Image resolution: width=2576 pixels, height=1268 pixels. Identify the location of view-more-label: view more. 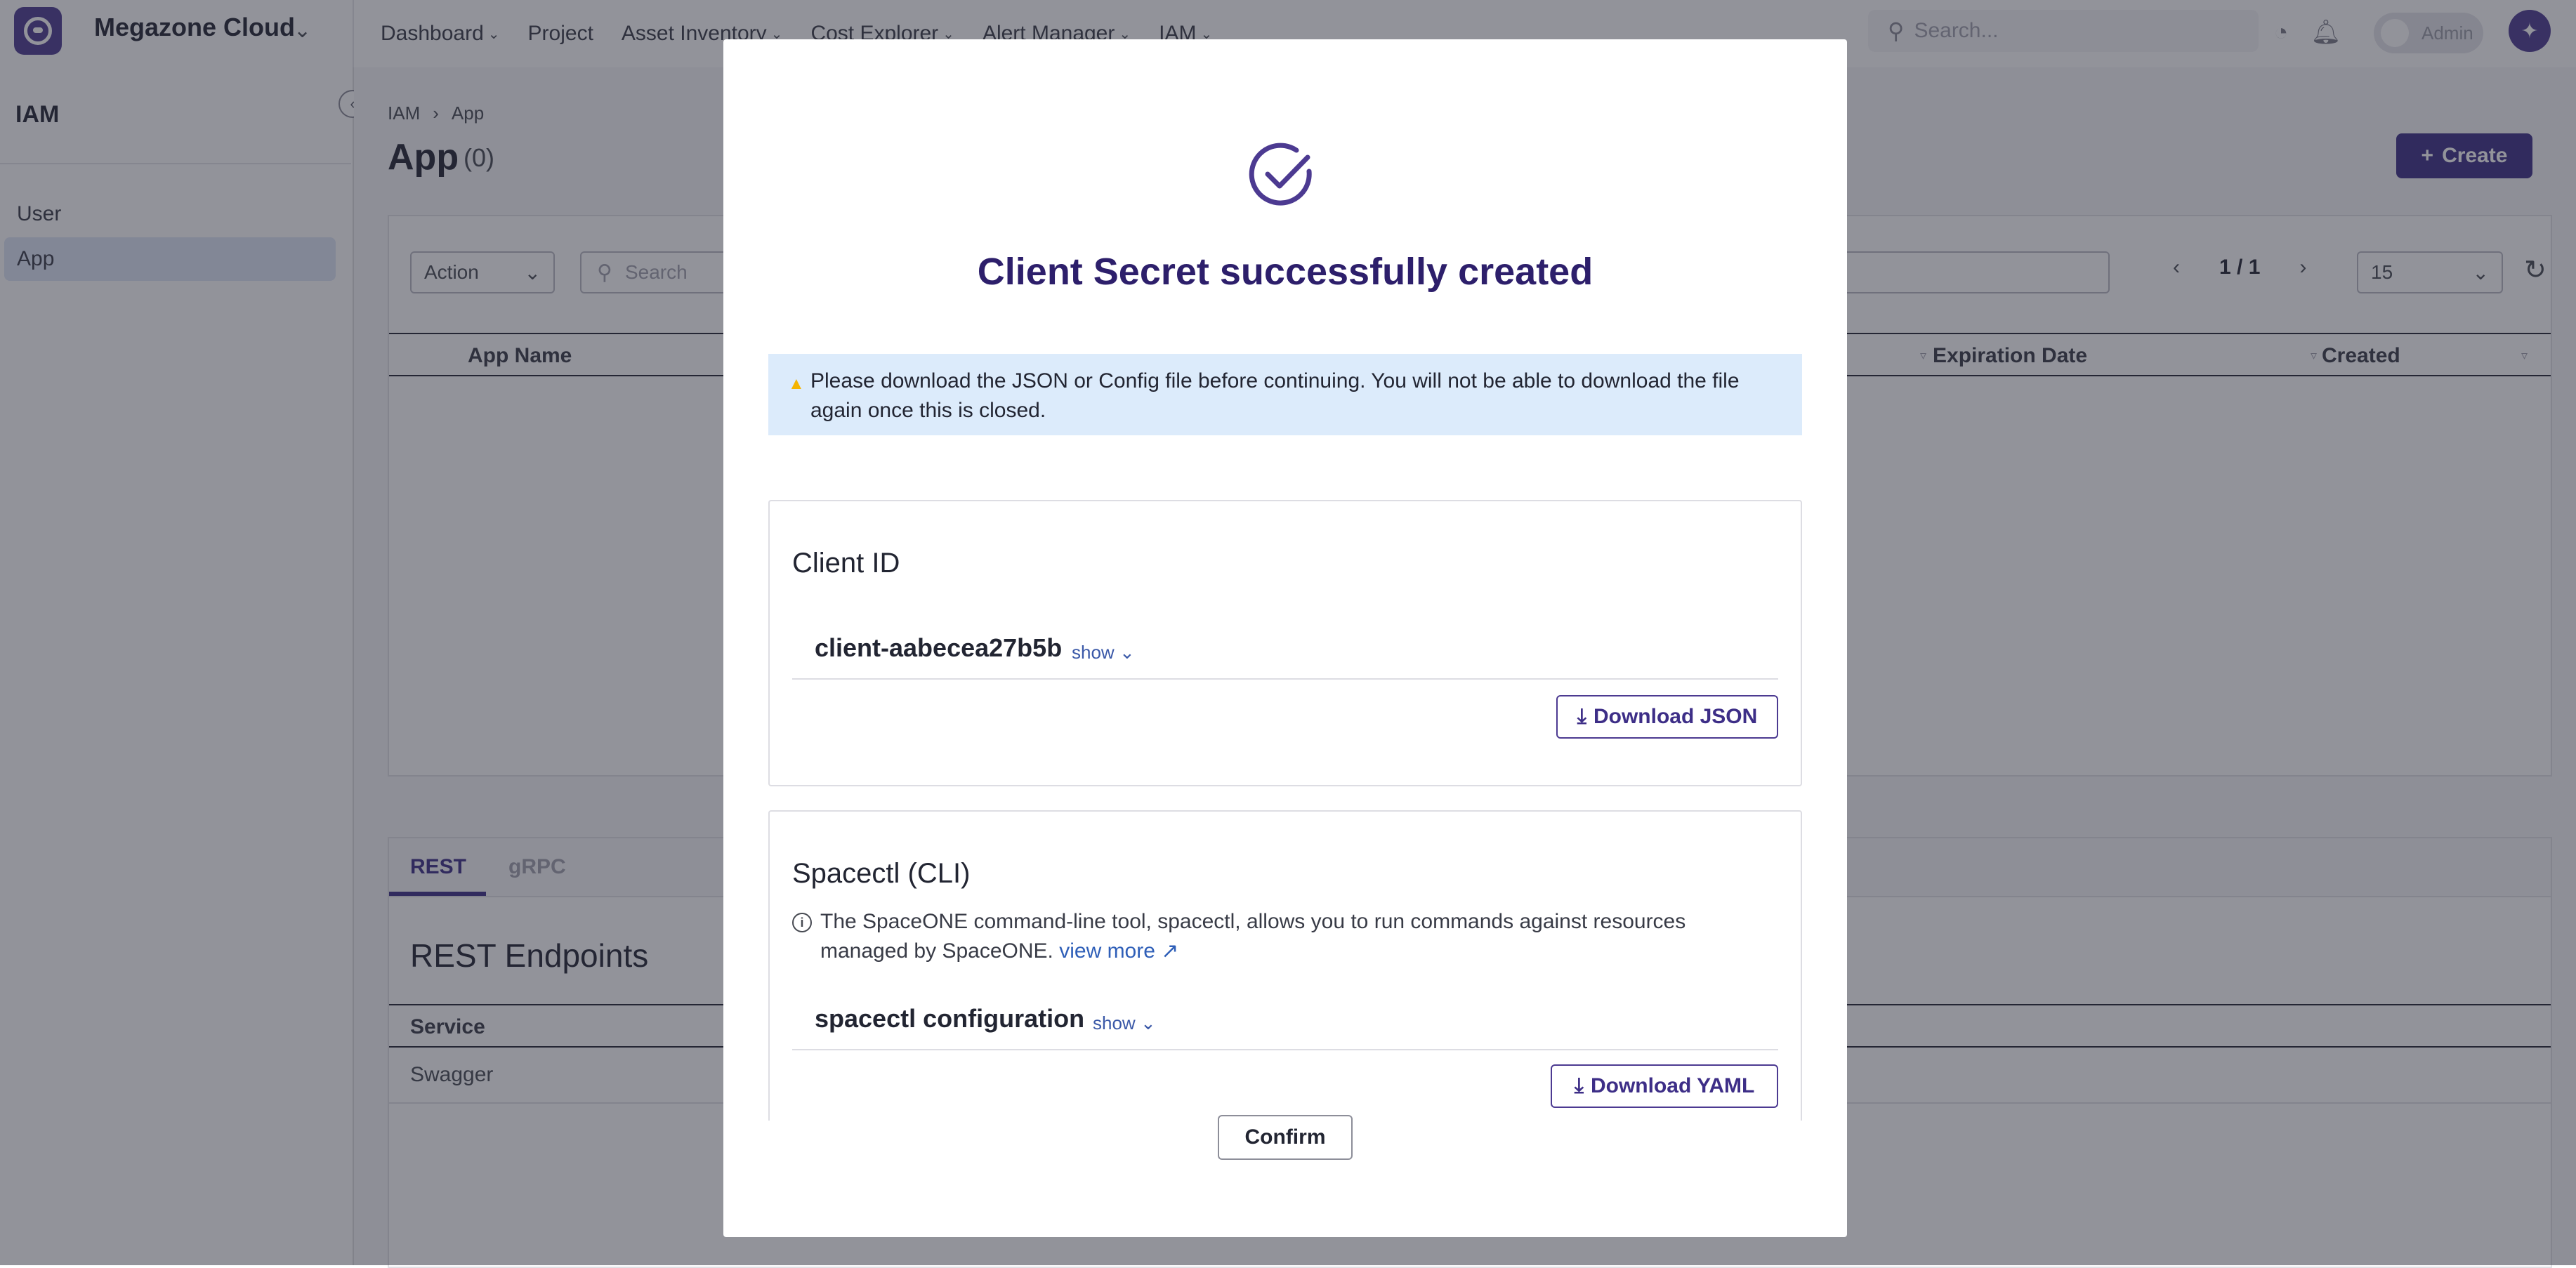
(1107, 951).